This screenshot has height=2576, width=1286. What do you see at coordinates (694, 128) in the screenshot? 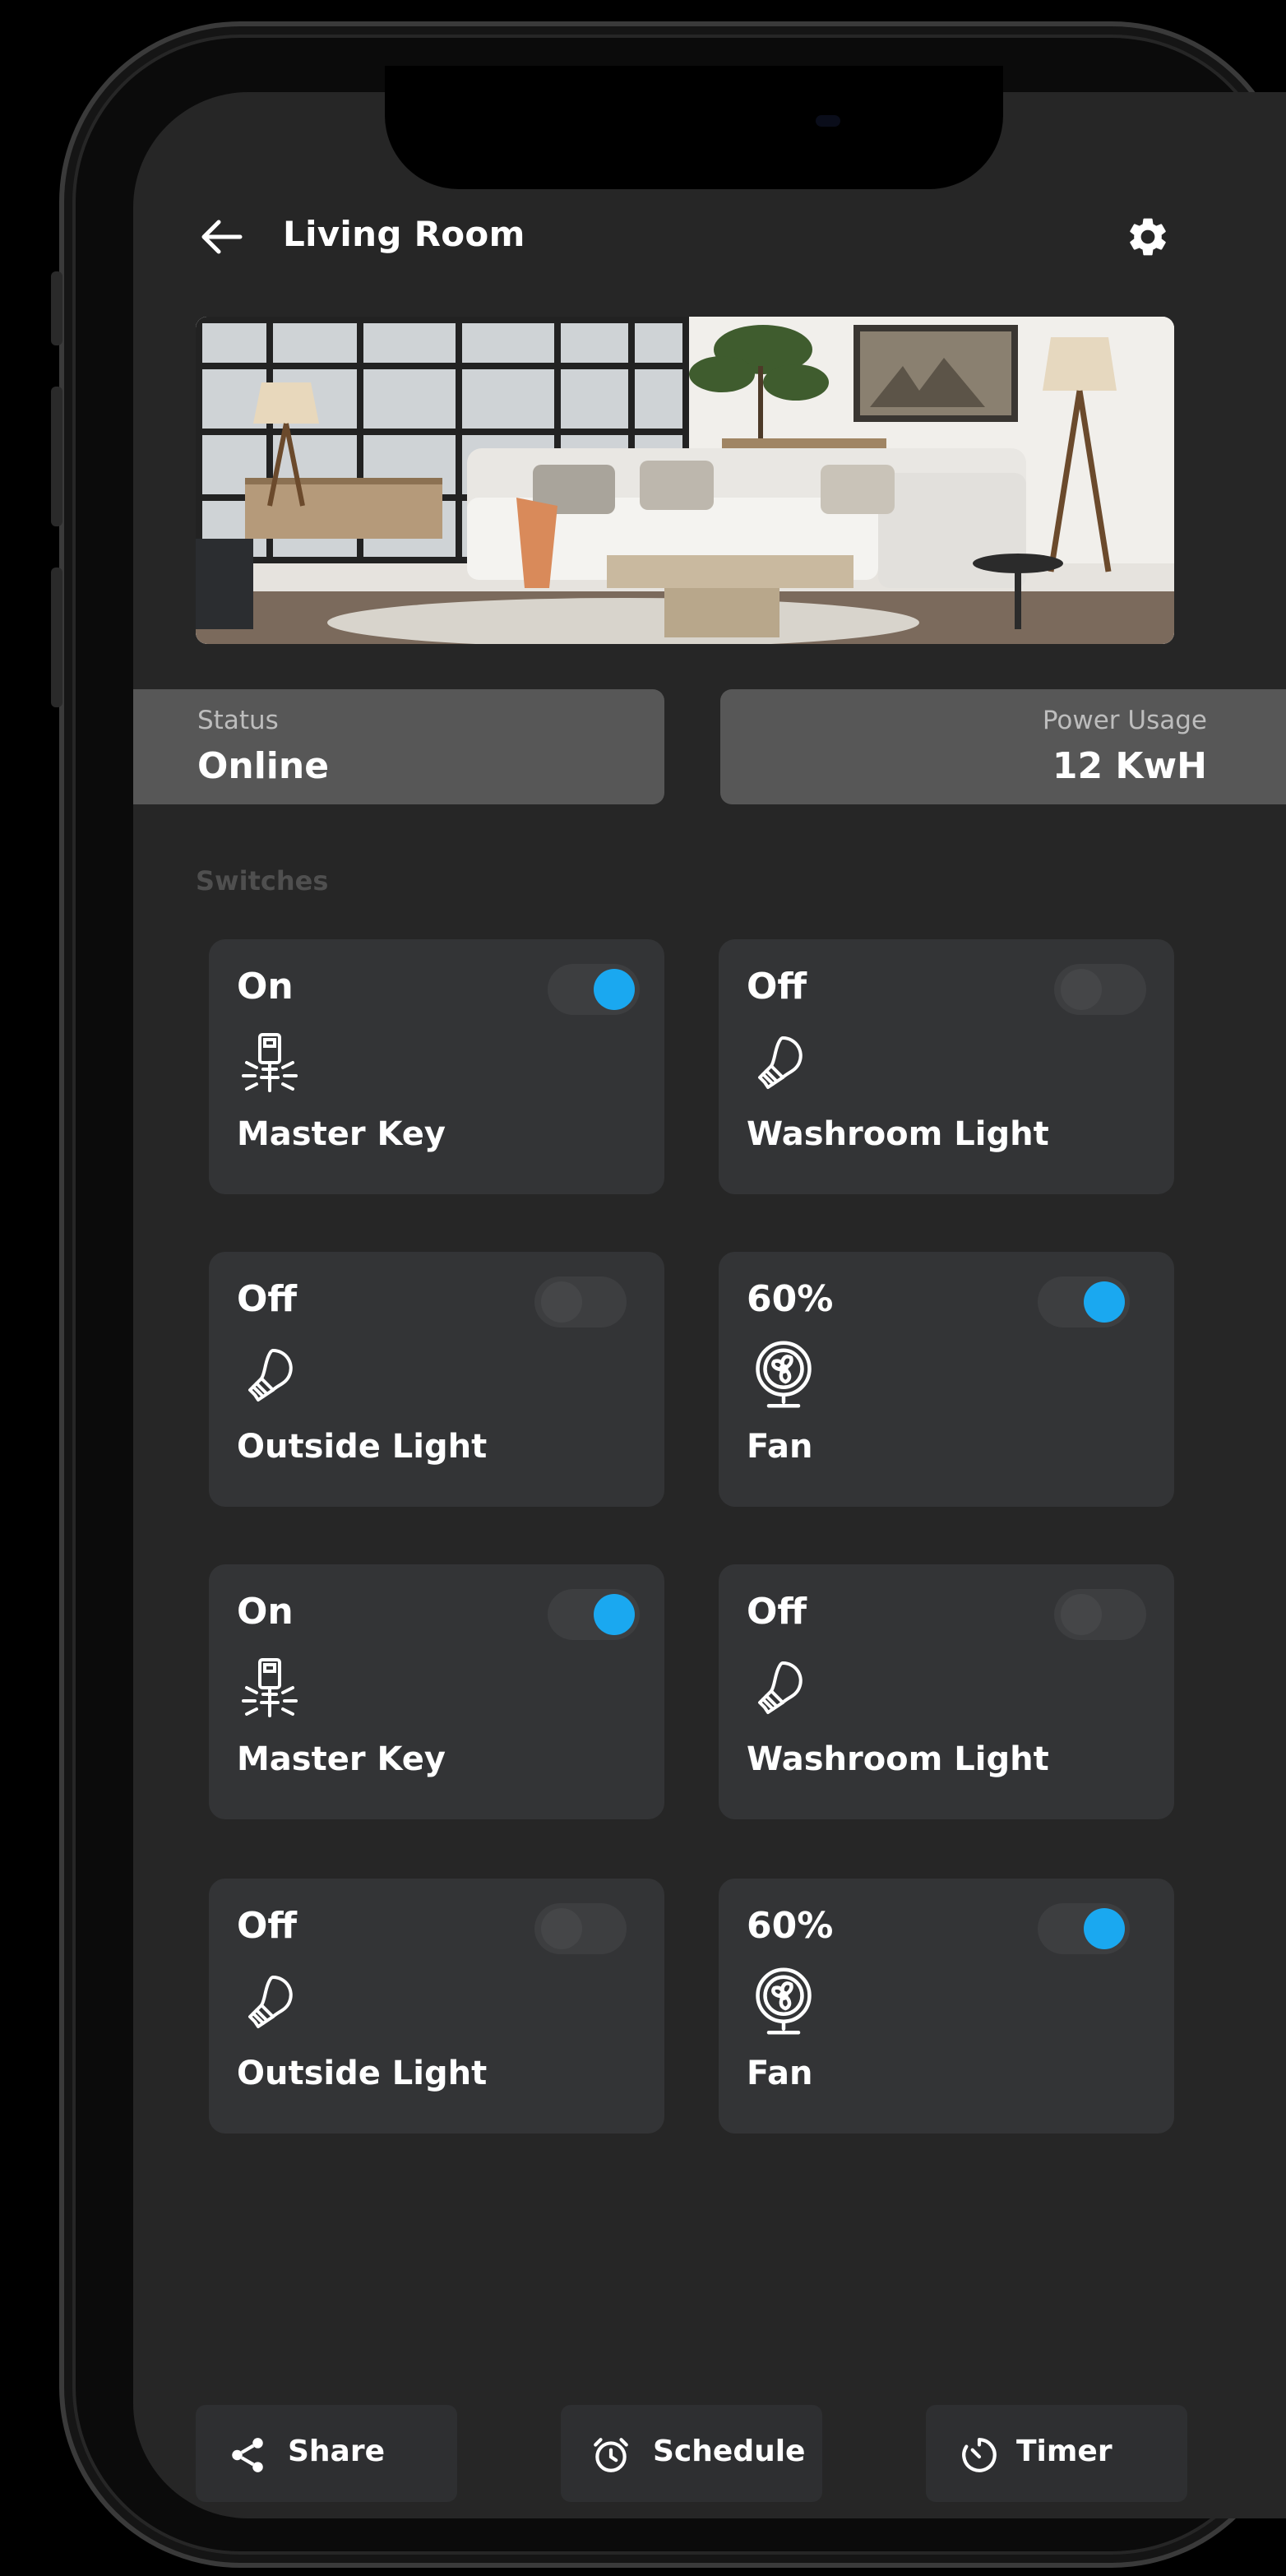
I see `notch` at bounding box center [694, 128].